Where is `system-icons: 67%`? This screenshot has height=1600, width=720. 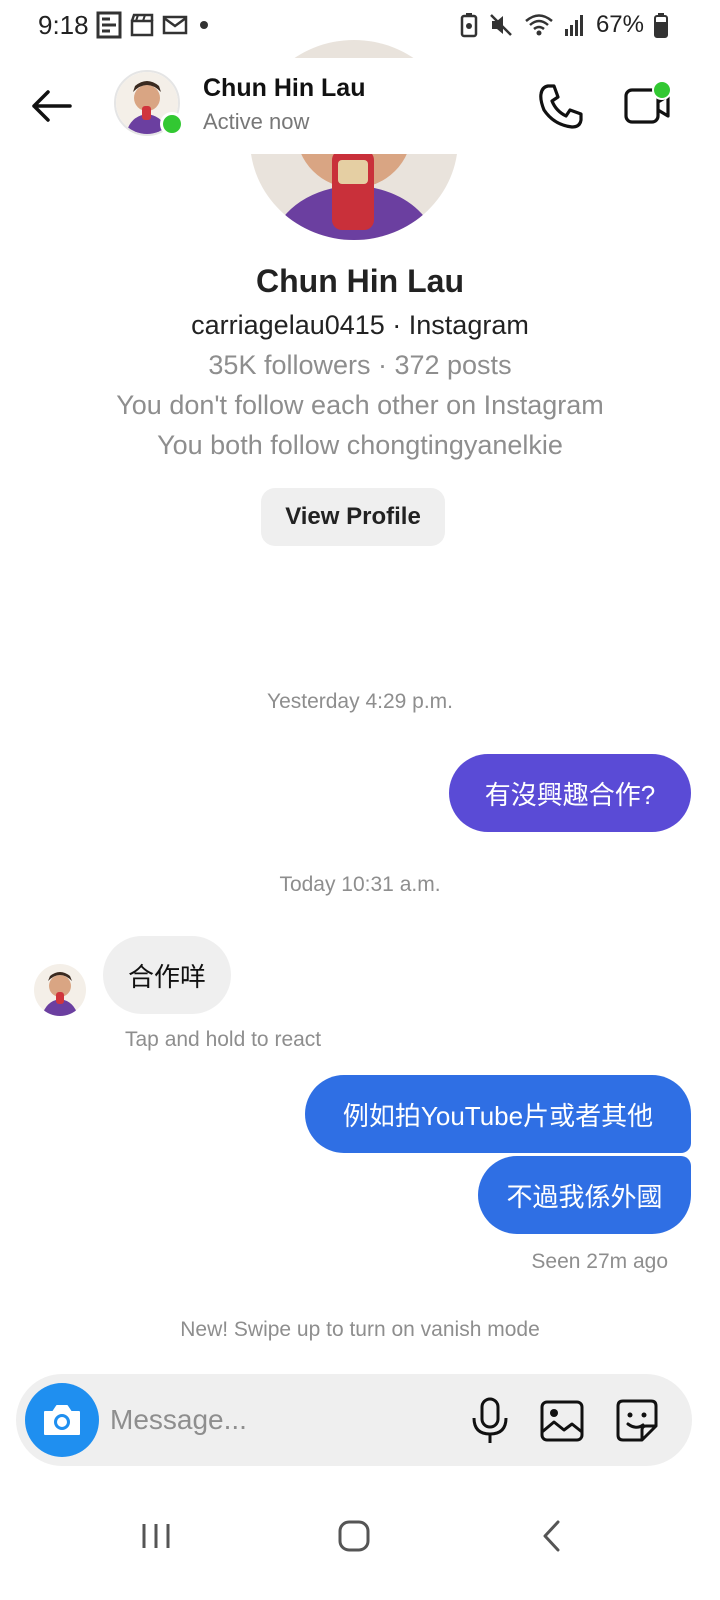 system-icons: 67% is located at coordinates (564, 25).